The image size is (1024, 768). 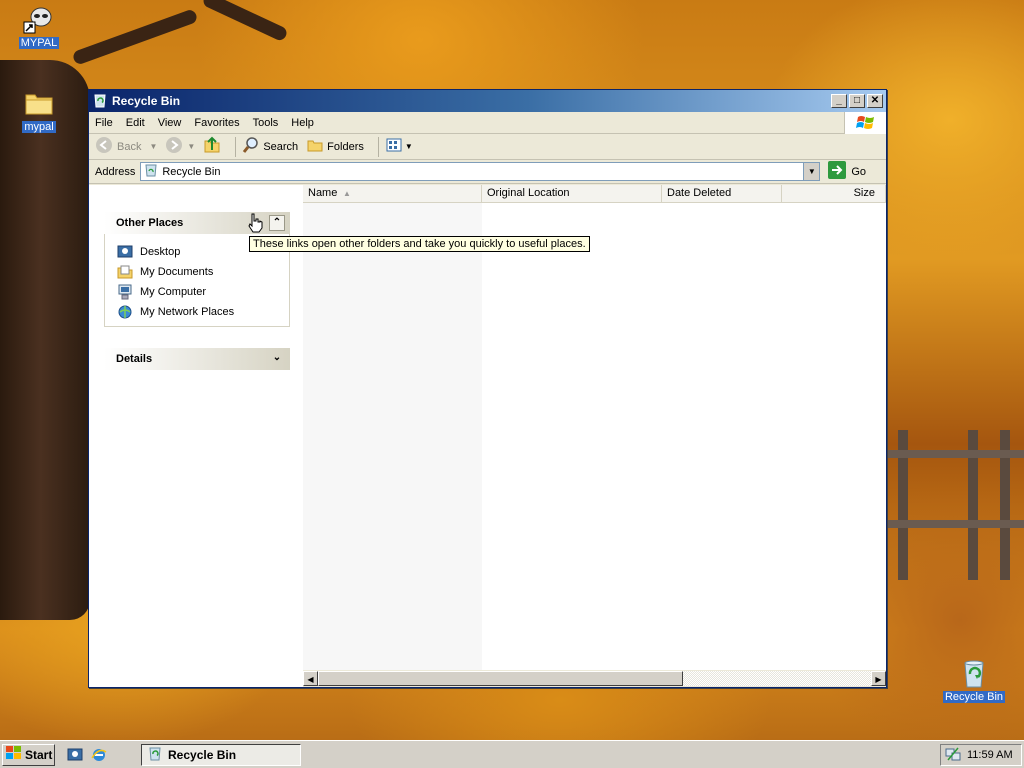 I want to click on scroll-track, so click(x=777, y=678).